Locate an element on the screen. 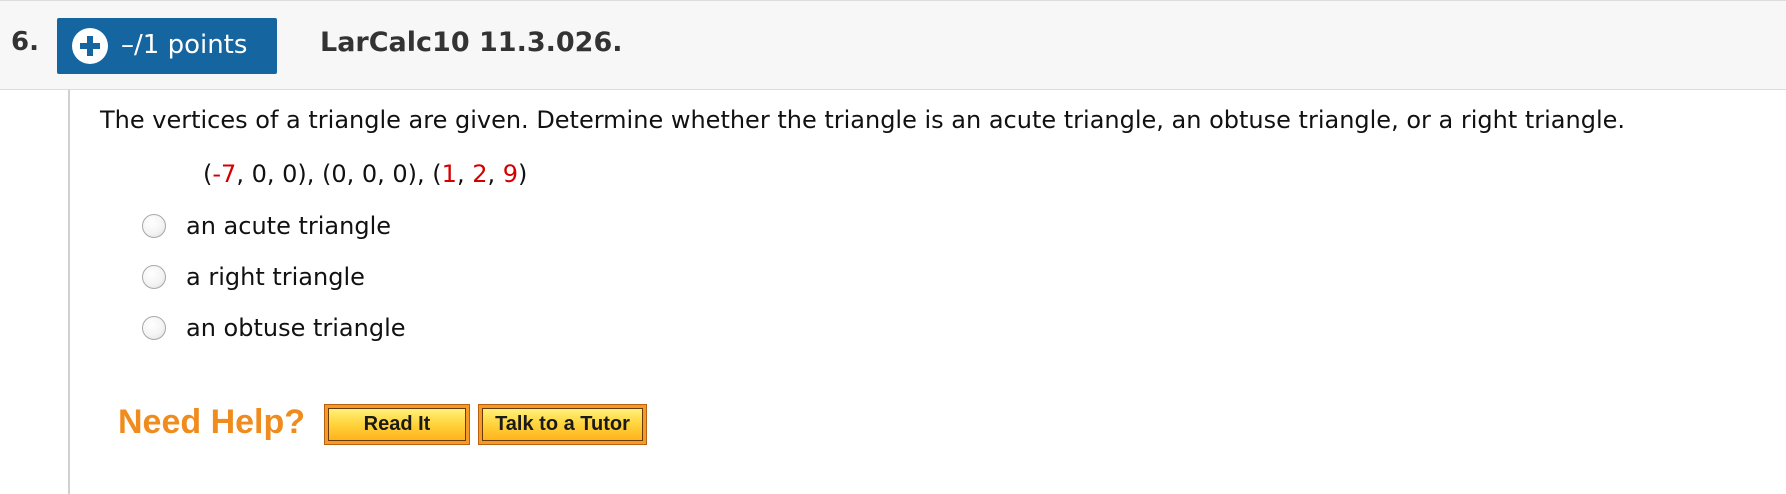 The image size is (1786, 494). question-number: 6. is located at coordinates (25, 42).